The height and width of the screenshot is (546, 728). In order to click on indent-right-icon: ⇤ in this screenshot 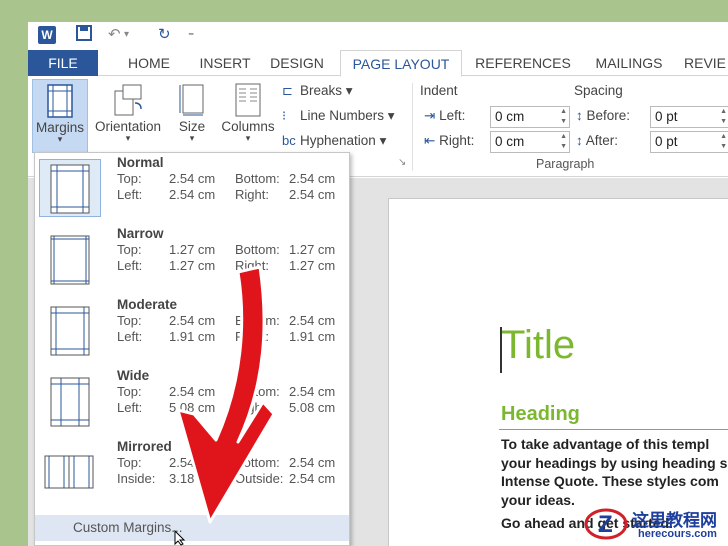, I will do `click(430, 140)`.